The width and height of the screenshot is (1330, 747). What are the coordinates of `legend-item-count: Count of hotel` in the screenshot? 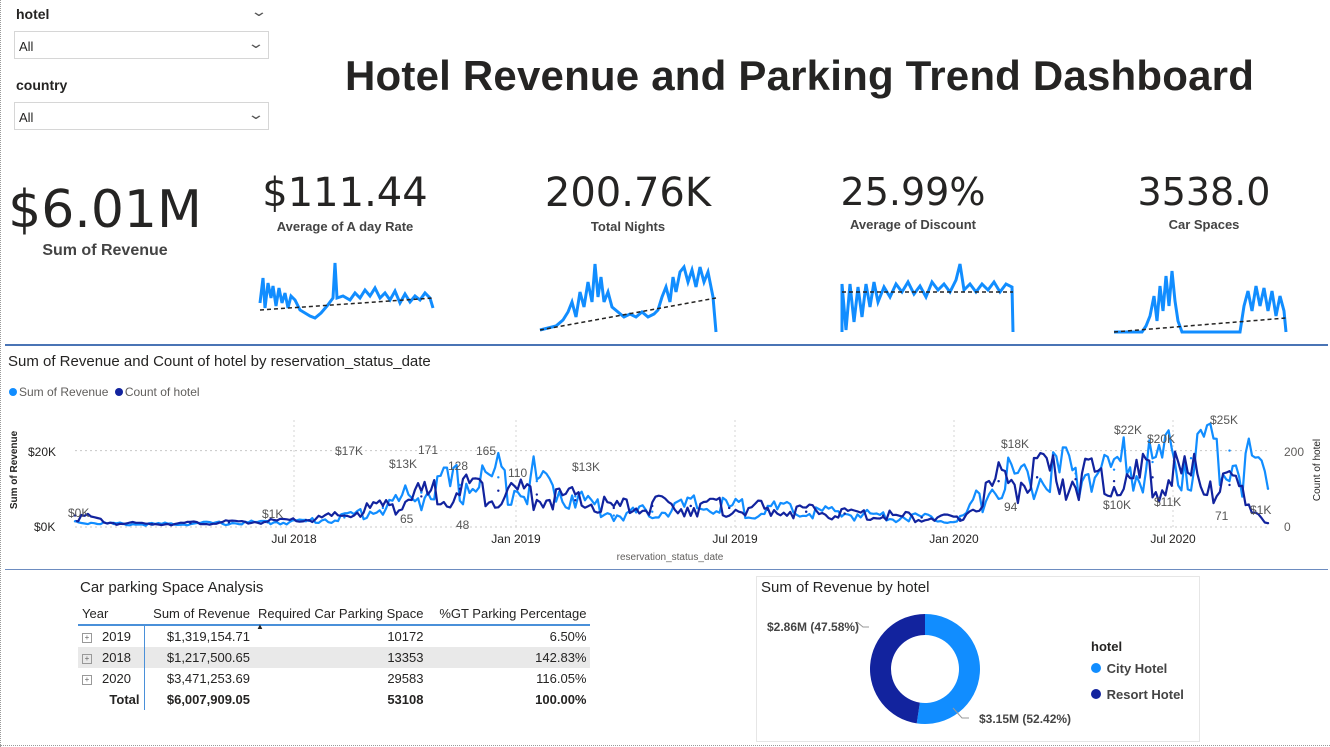 It's located at (157, 392).